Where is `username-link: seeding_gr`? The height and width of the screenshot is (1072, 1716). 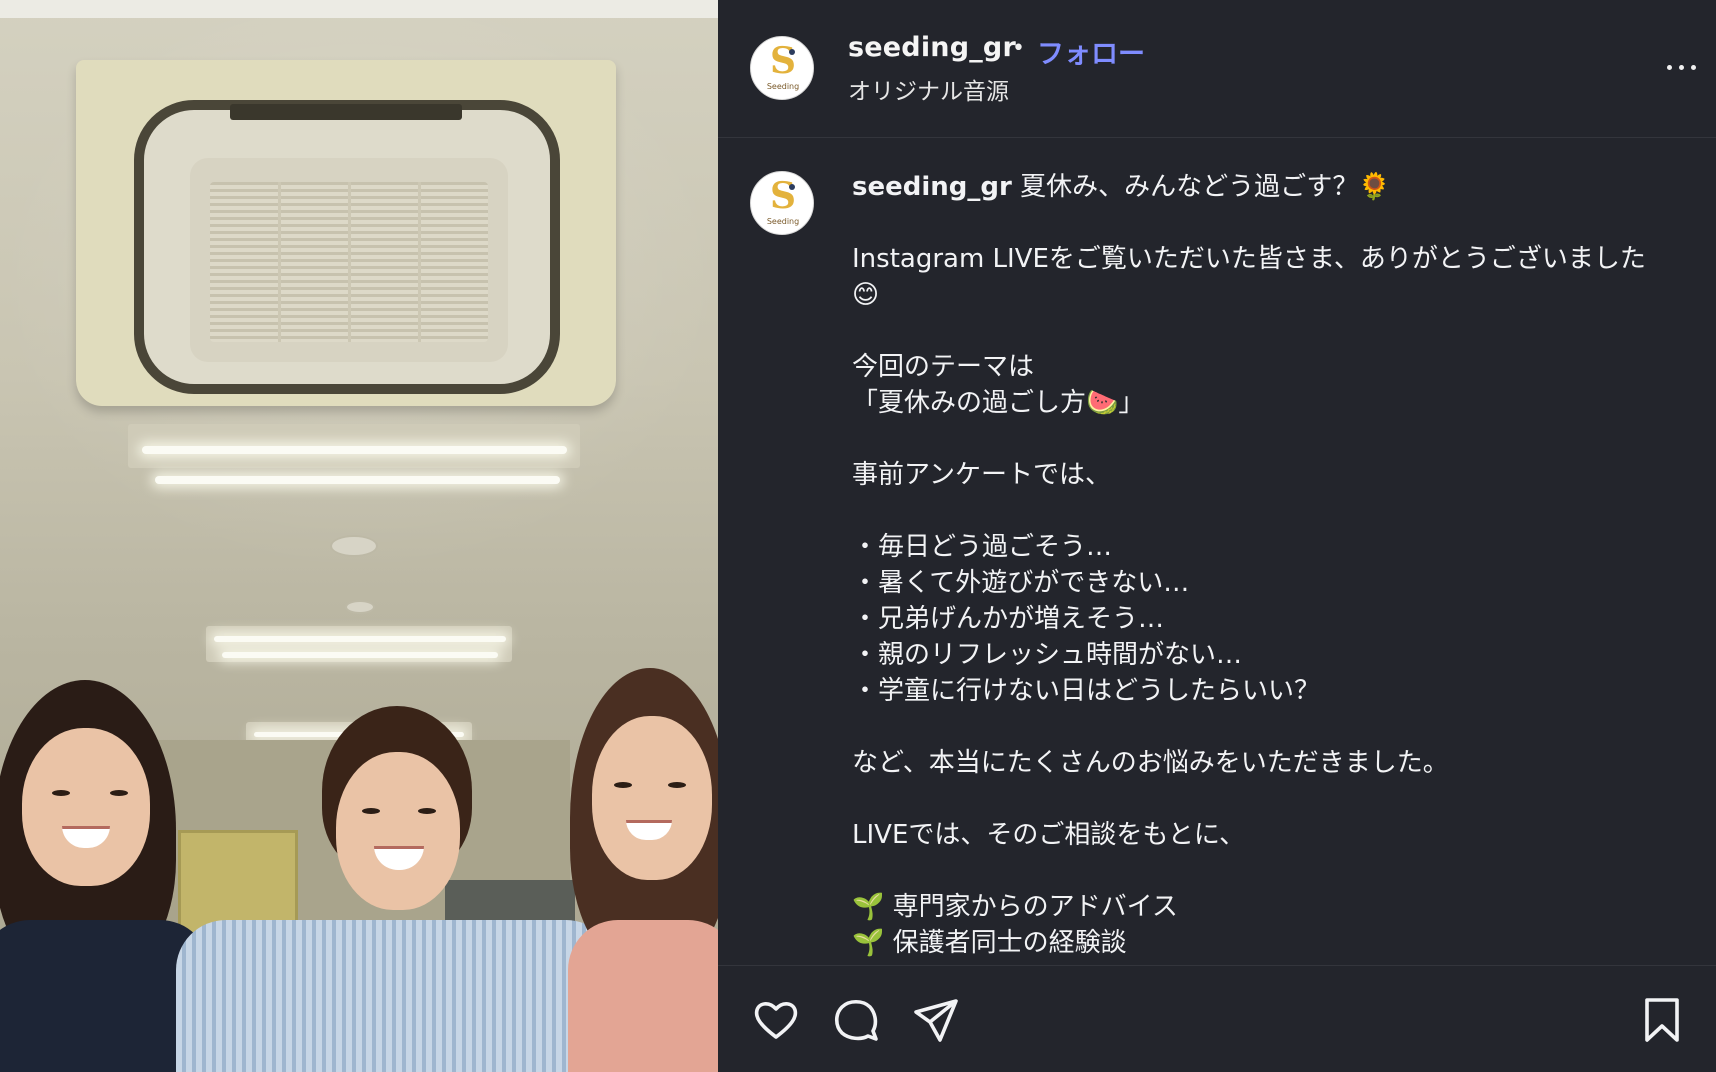
username-link: seeding_gr is located at coordinates (932, 47).